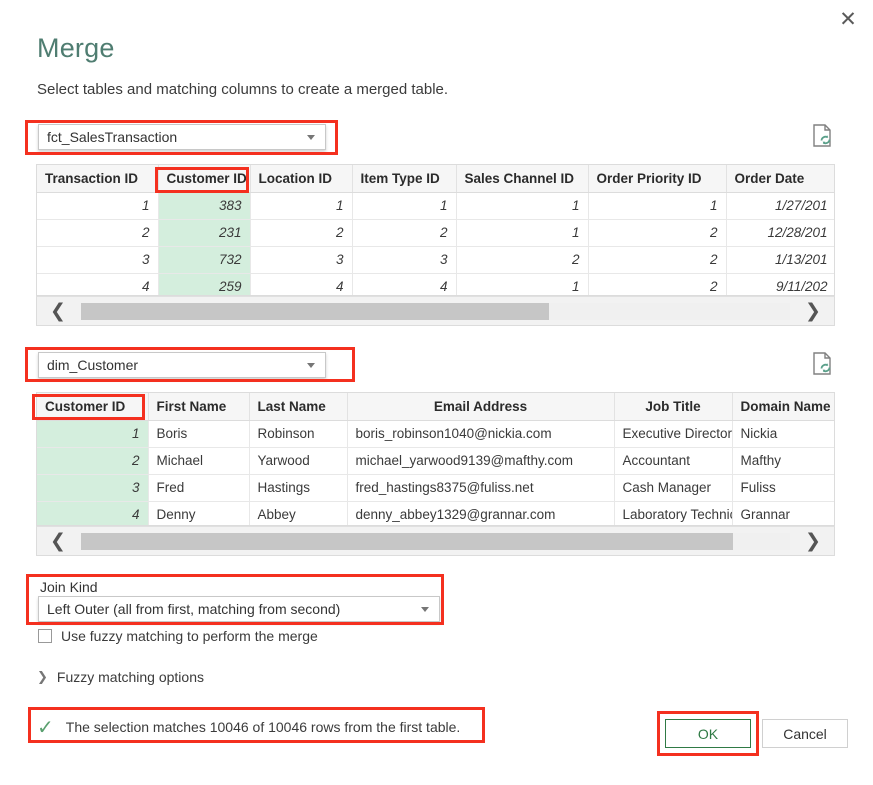  Describe the element at coordinates (182, 365) in the screenshot. I see `second-table-dropdown: dim_Customer` at that location.